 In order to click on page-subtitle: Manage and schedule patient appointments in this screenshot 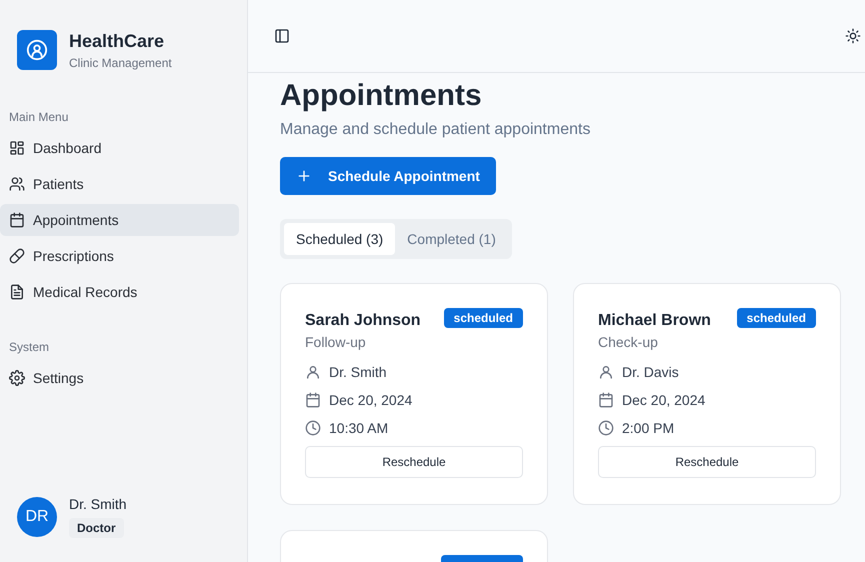, I will do `click(436, 130)`.